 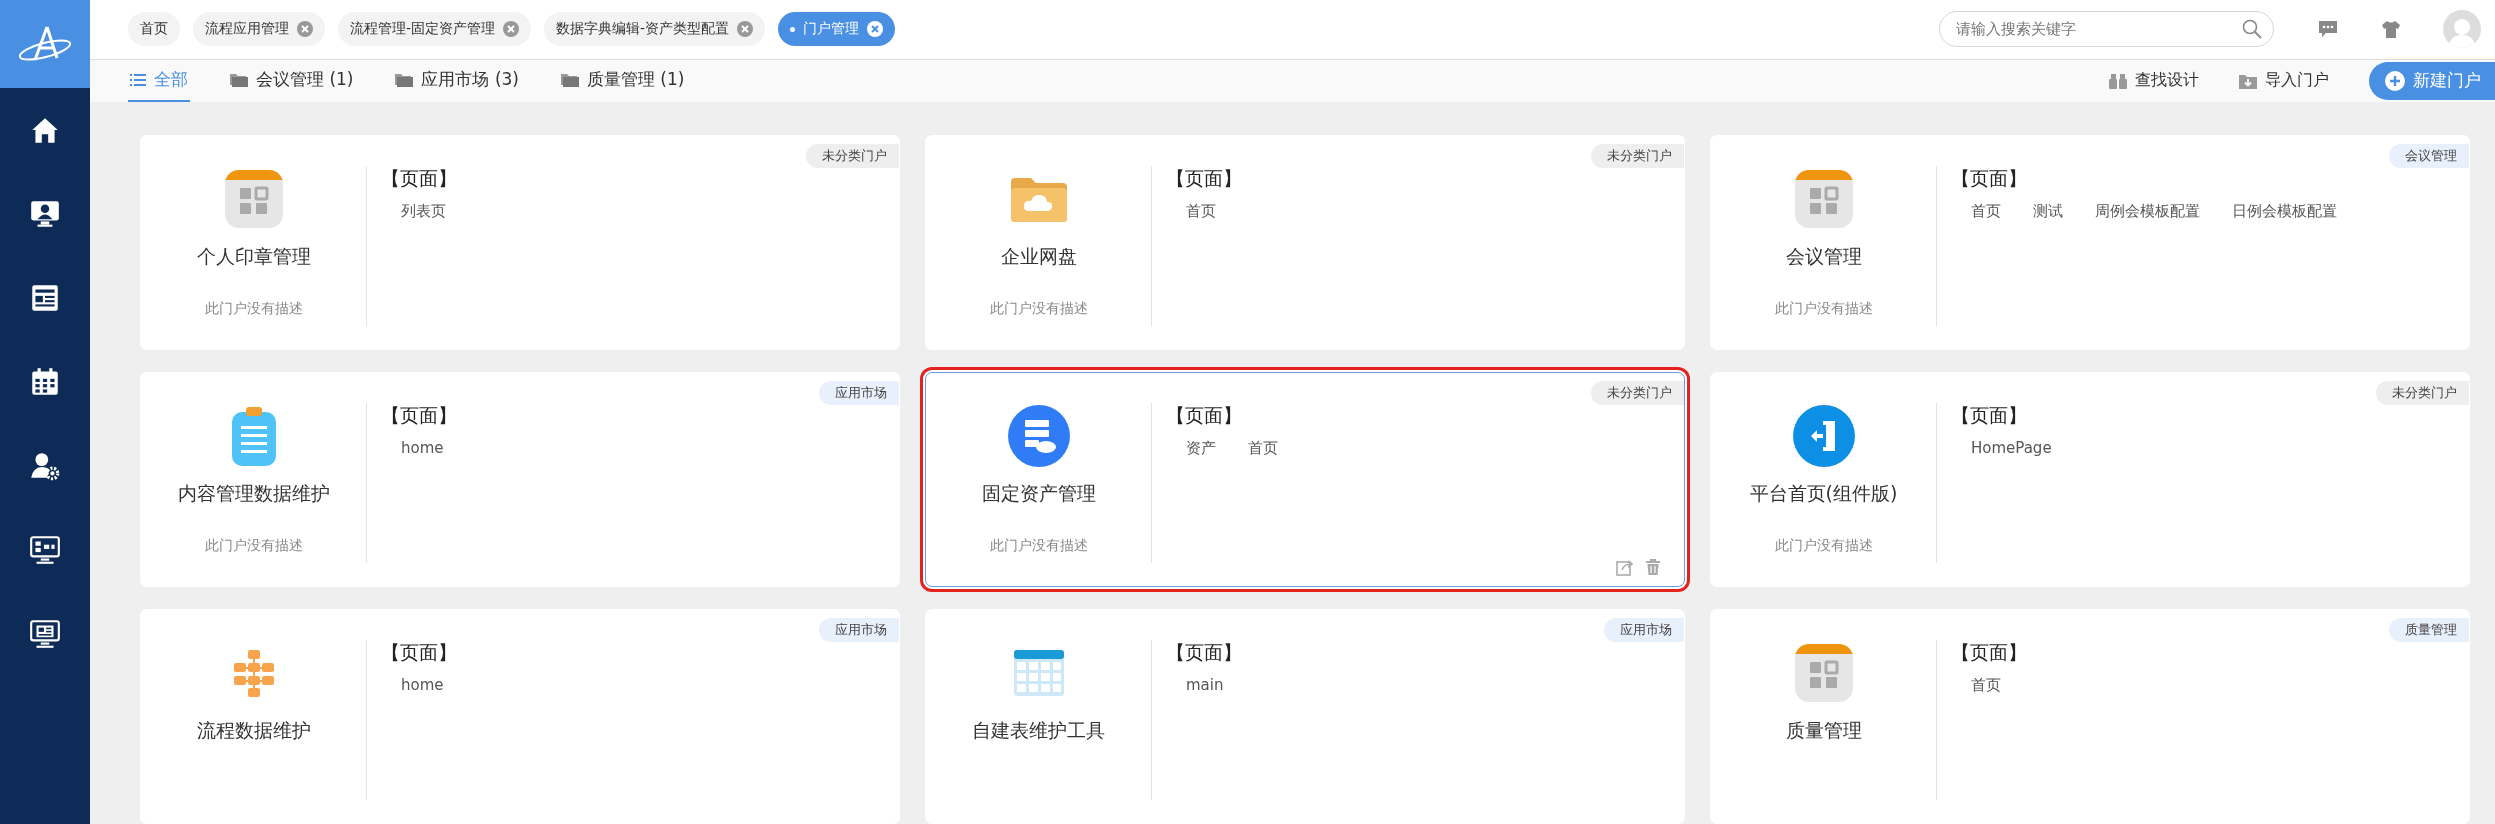 What do you see at coordinates (292, 80) in the screenshot?
I see `filter-tab: 会议管理 (1)` at bounding box center [292, 80].